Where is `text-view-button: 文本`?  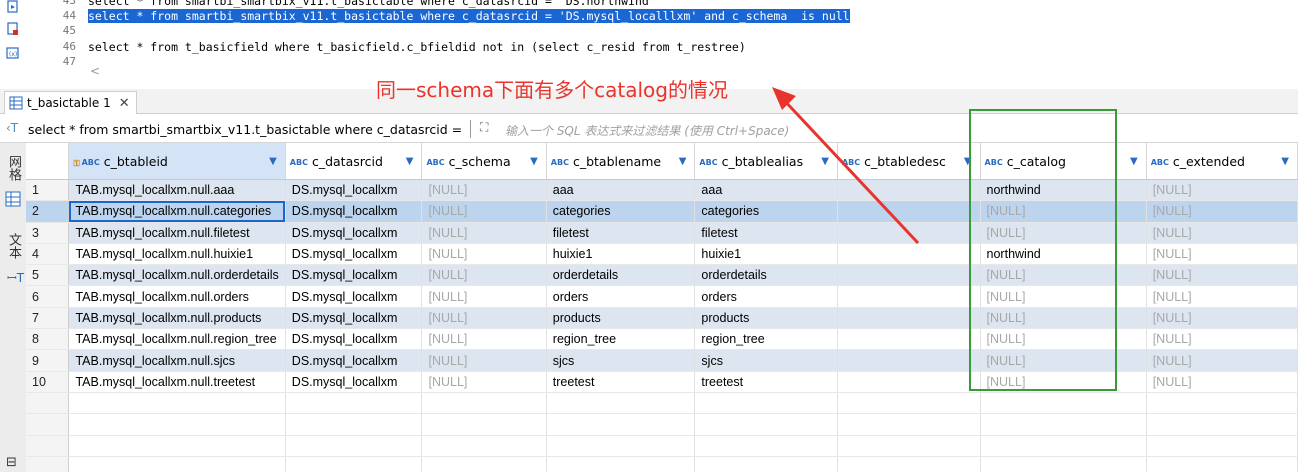
text-view-button: 文本 is located at coordinates (13, 246).